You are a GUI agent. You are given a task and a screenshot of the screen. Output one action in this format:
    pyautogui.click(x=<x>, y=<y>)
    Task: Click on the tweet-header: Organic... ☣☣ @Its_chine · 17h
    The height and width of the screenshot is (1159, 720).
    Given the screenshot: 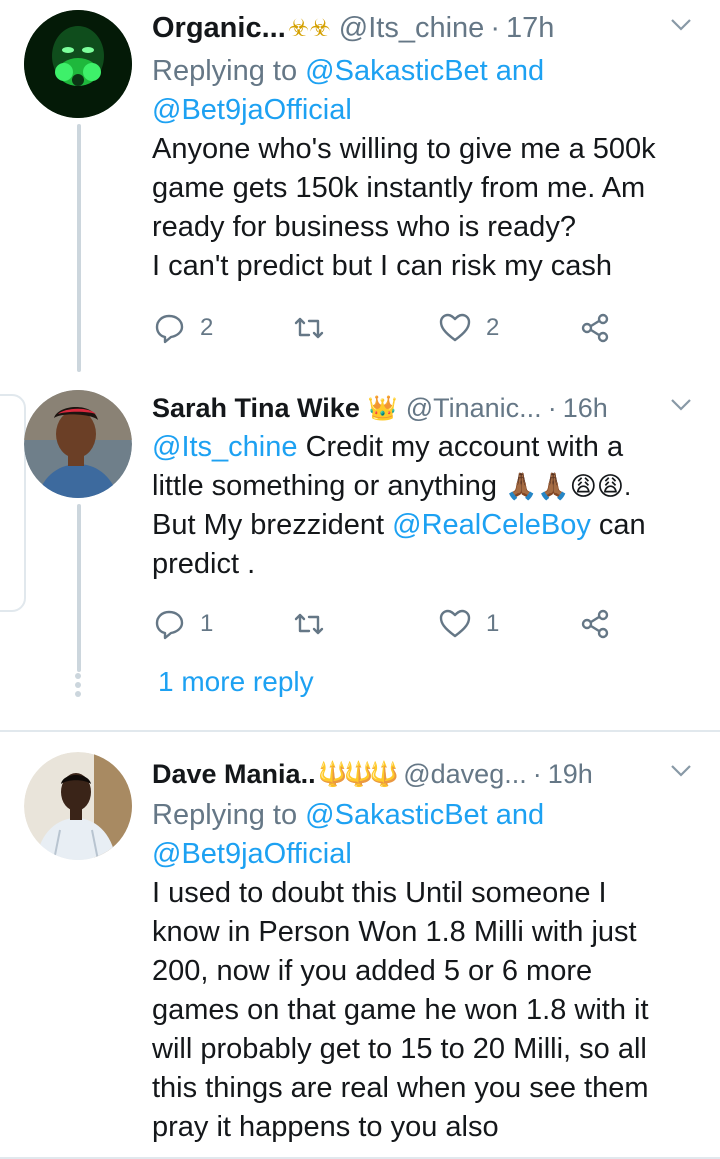 What is the action you would take?
    pyautogui.click(x=427, y=28)
    